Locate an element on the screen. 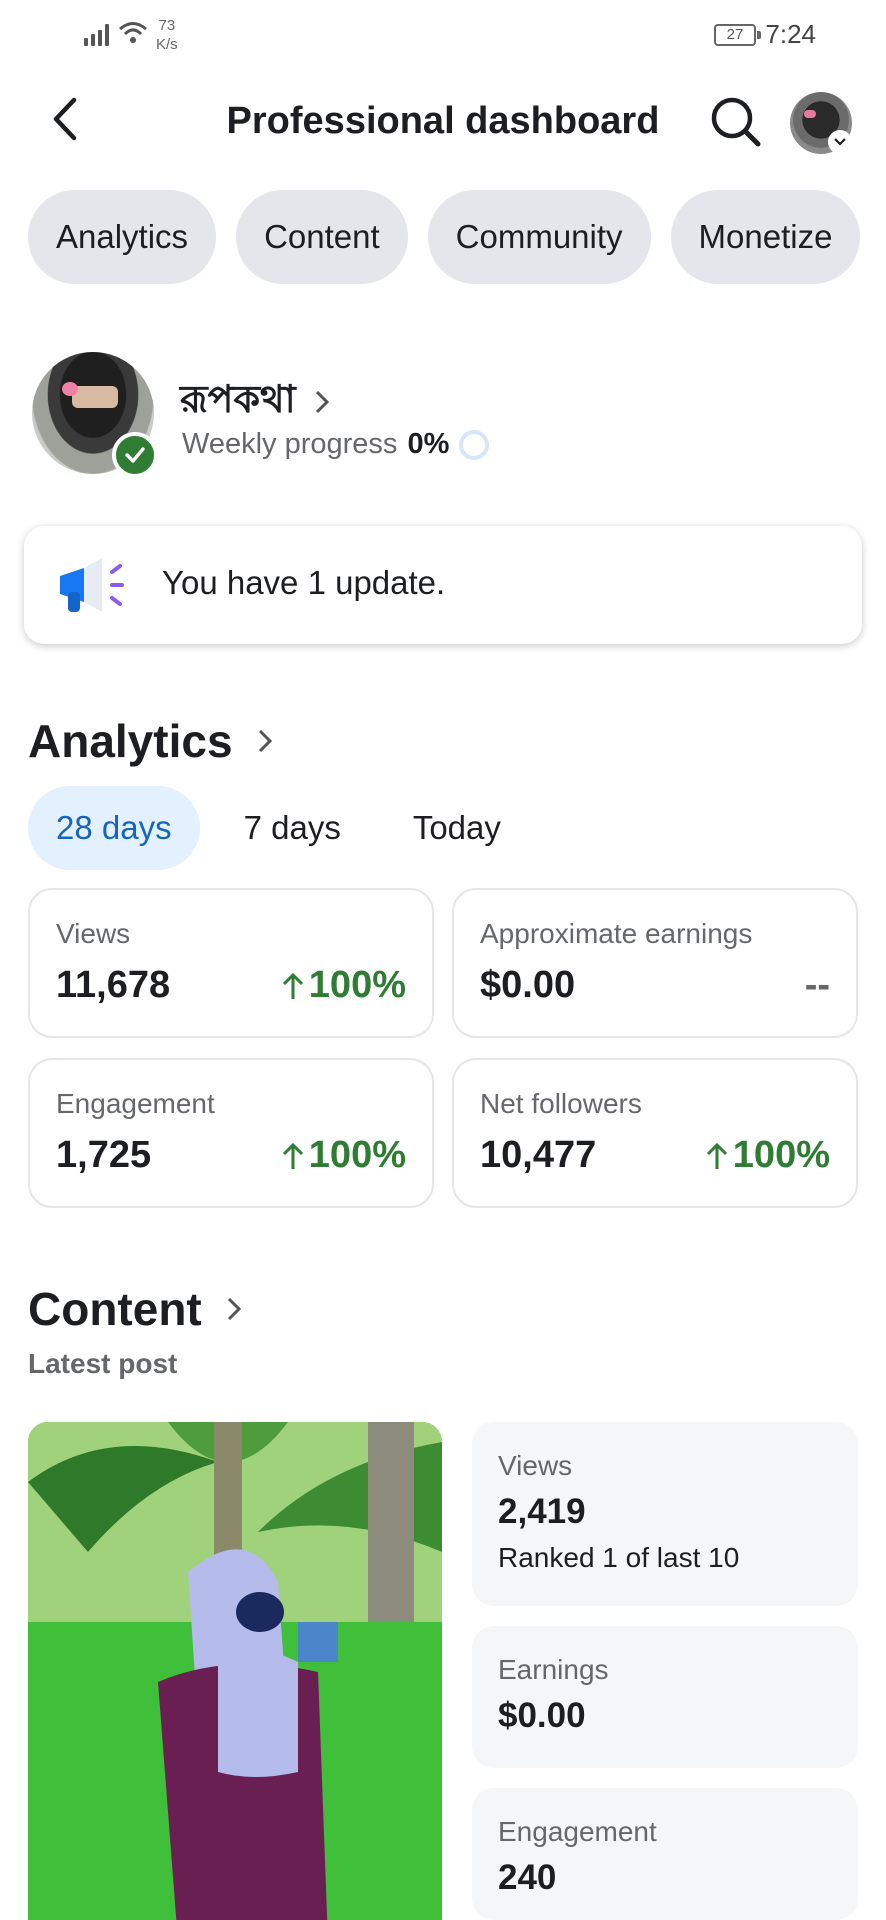  megaphone-icon is located at coordinates (92, 585).